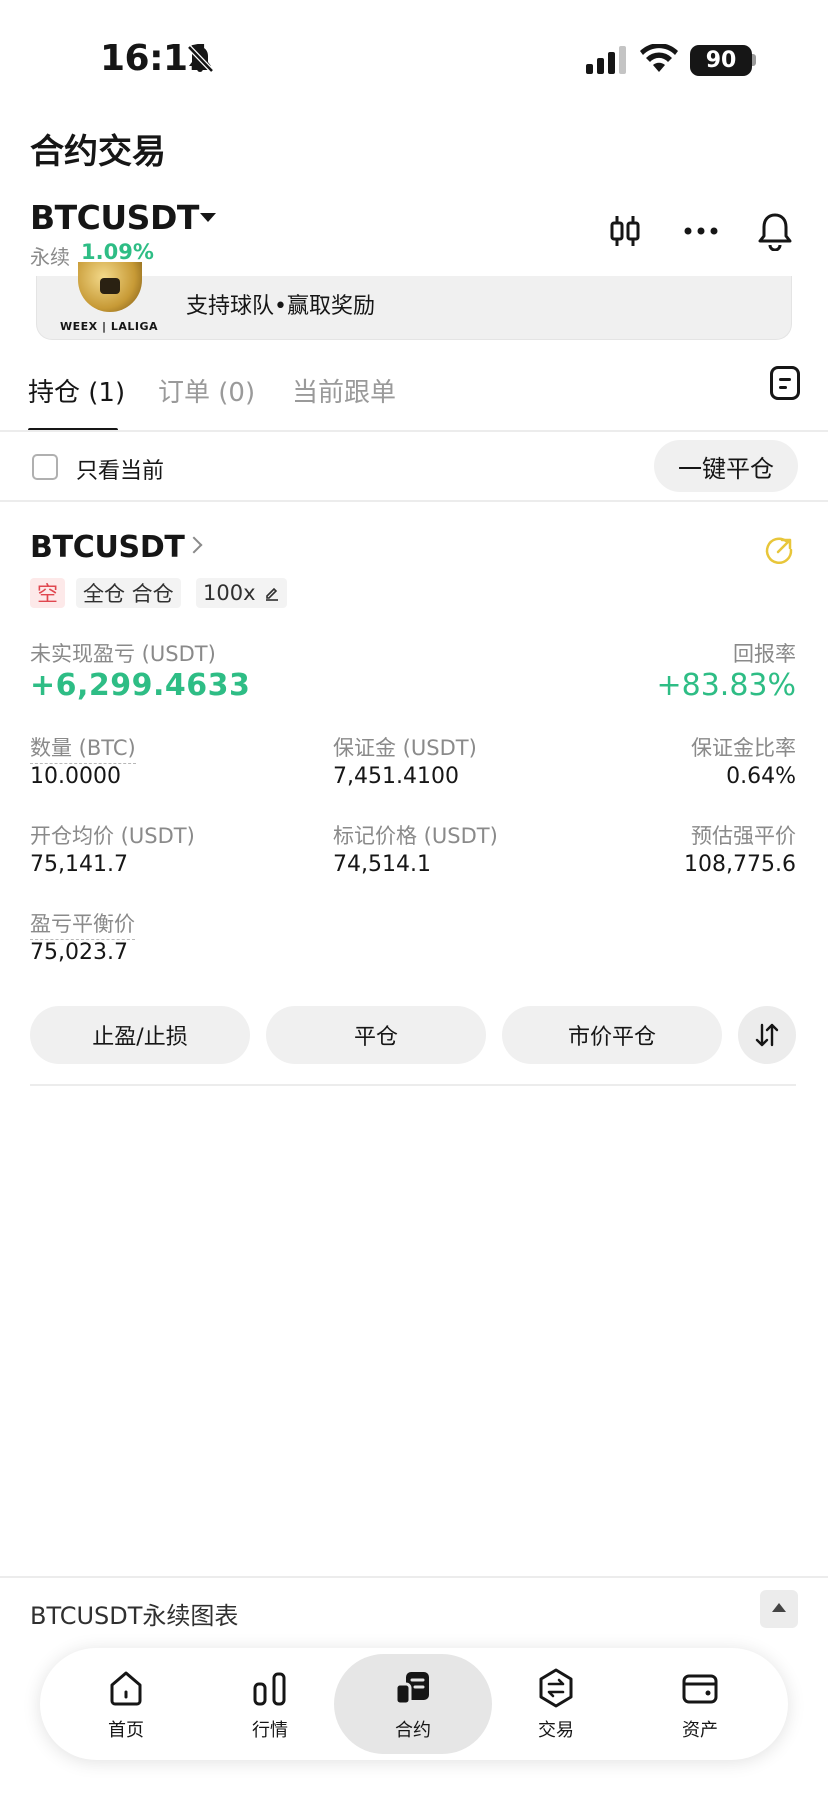 This screenshot has height=1800, width=828. Describe the element at coordinates (45, 467) in the screenshot. I see `only-current-checkbox` at that location.